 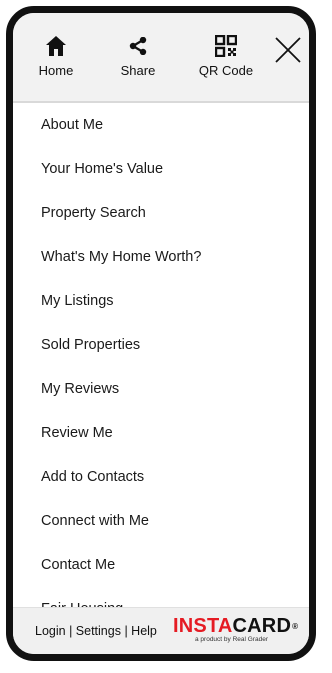 What do you see at coordinates (161, 345) in the screenshot?
I see `menu-item-sold-properties: Sold Properties` at bounding box center [161, 345].